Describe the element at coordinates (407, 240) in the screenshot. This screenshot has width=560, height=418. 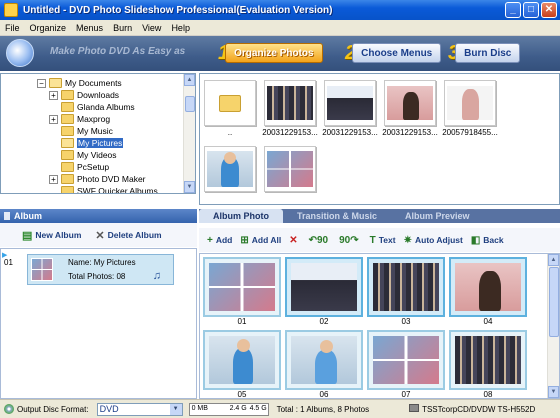
I see `auto-adjust-icon: ✷` at that location.